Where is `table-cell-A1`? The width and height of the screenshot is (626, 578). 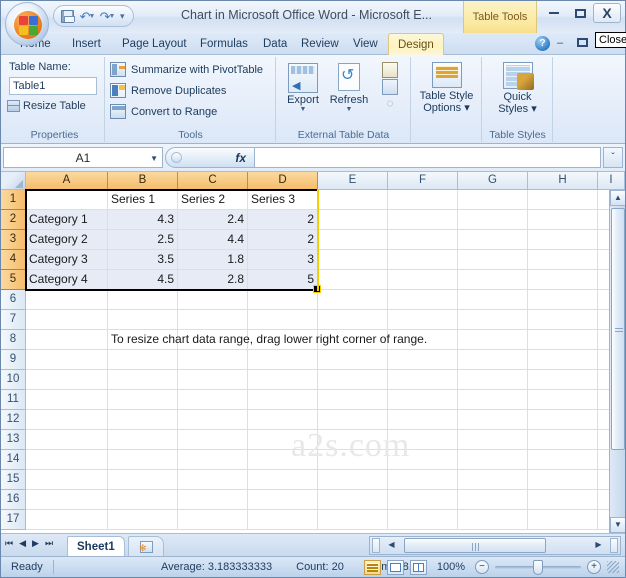 table-cell-A1 is located at coordinates (67, 200).